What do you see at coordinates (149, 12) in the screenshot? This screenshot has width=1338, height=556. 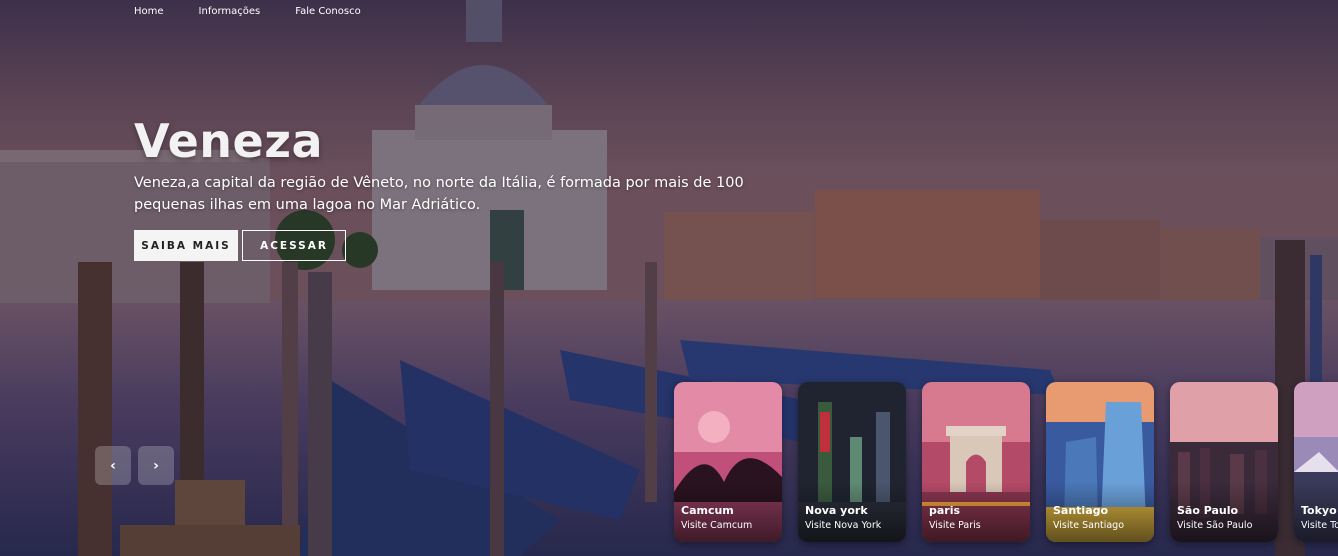 I see `nav-home-link: Home` at bounding box center [149, 12].